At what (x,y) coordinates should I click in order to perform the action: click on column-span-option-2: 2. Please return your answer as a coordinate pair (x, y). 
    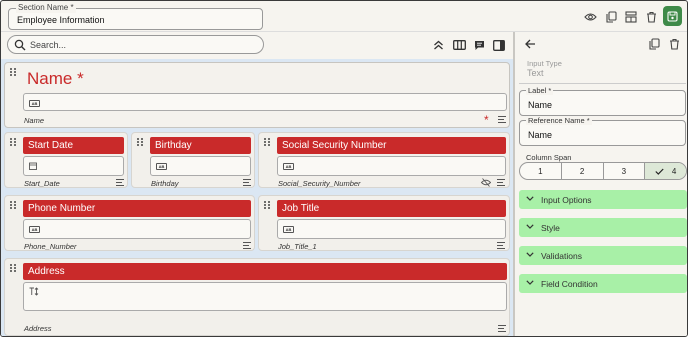
    Looking at the image, I should click on (583, 171).